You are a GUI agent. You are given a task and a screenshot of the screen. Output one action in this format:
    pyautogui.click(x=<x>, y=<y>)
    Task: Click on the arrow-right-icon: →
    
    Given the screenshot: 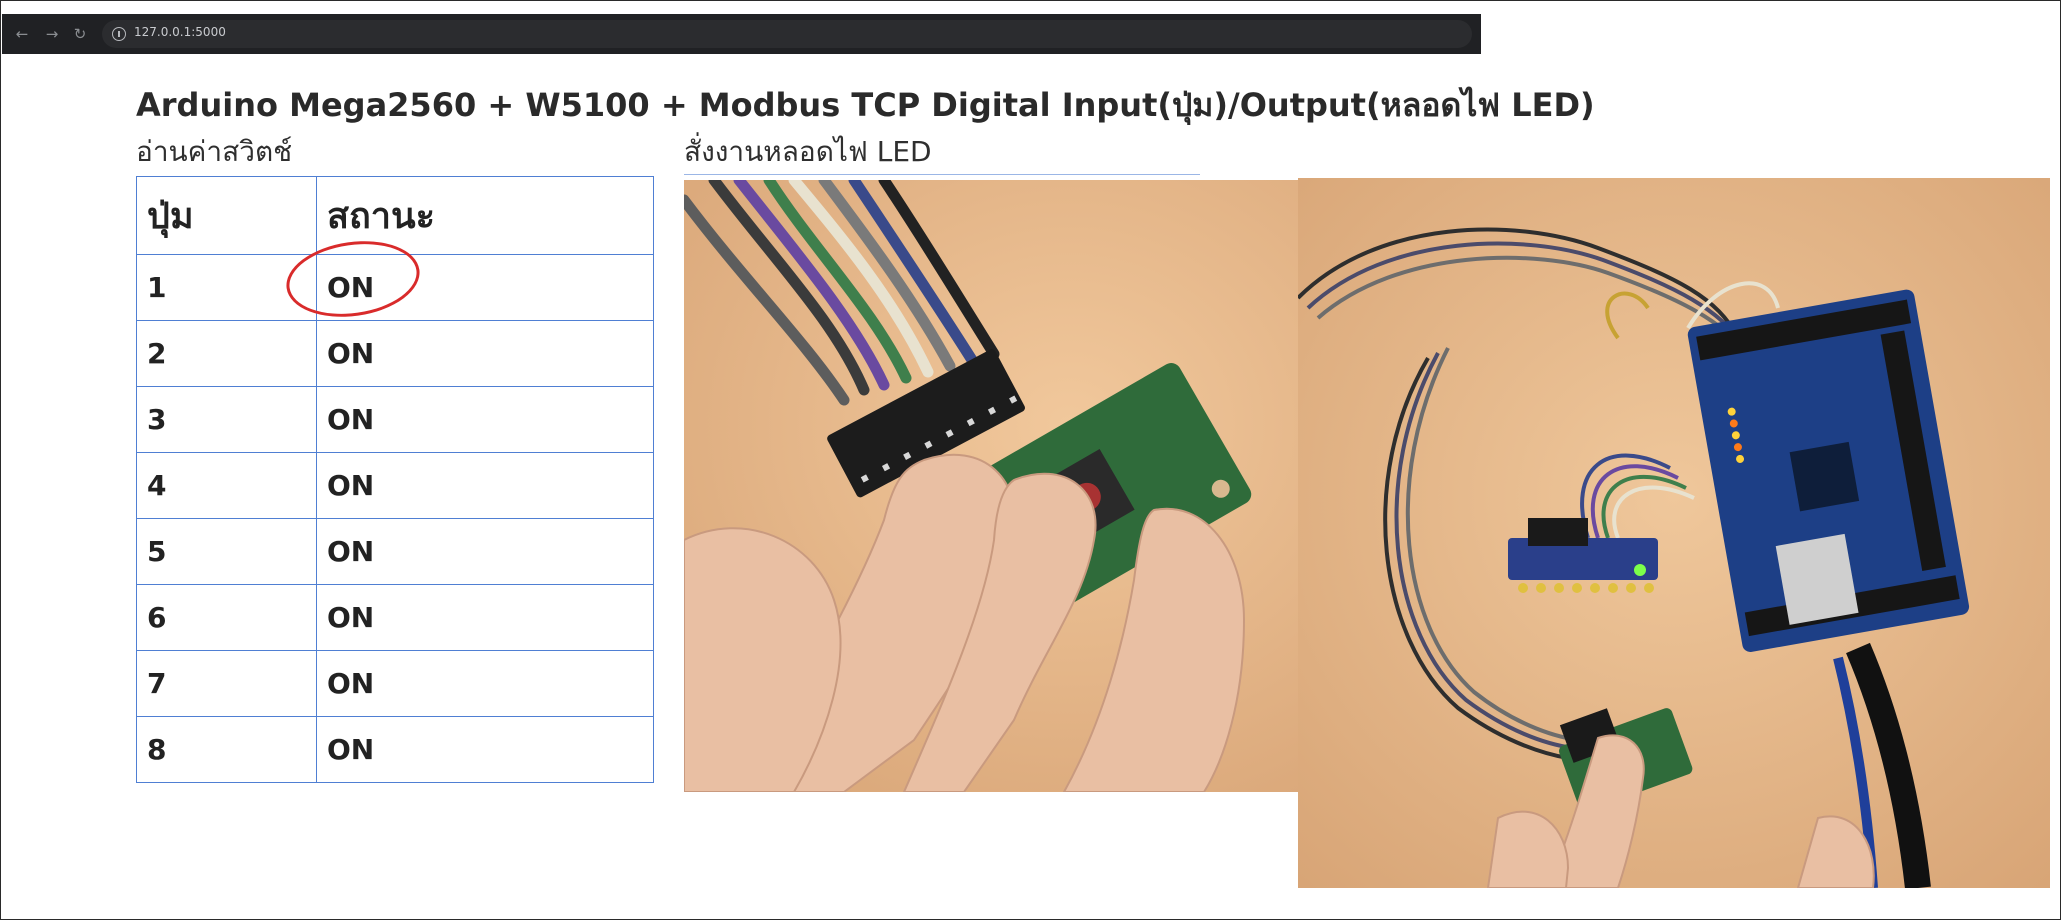 What is the action you would take?
    pyautogui.click(x=52, y=34)
    